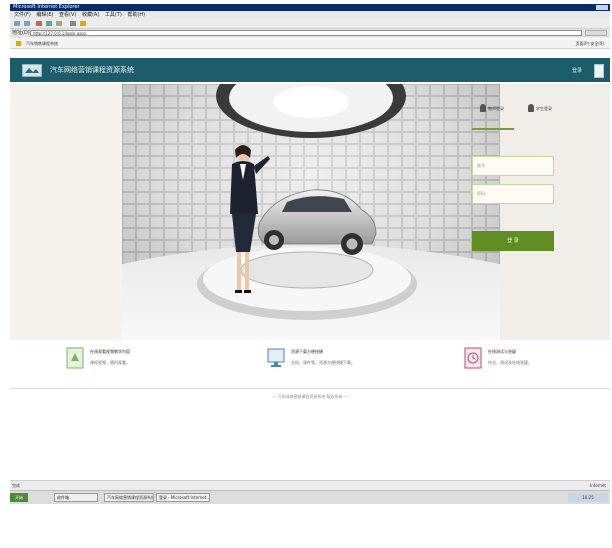 The width and height of the screenshot is (612, 548). Describe the element at coordinates (18, 43) in the screenshot. I see `favorites-star-icon` at that location.